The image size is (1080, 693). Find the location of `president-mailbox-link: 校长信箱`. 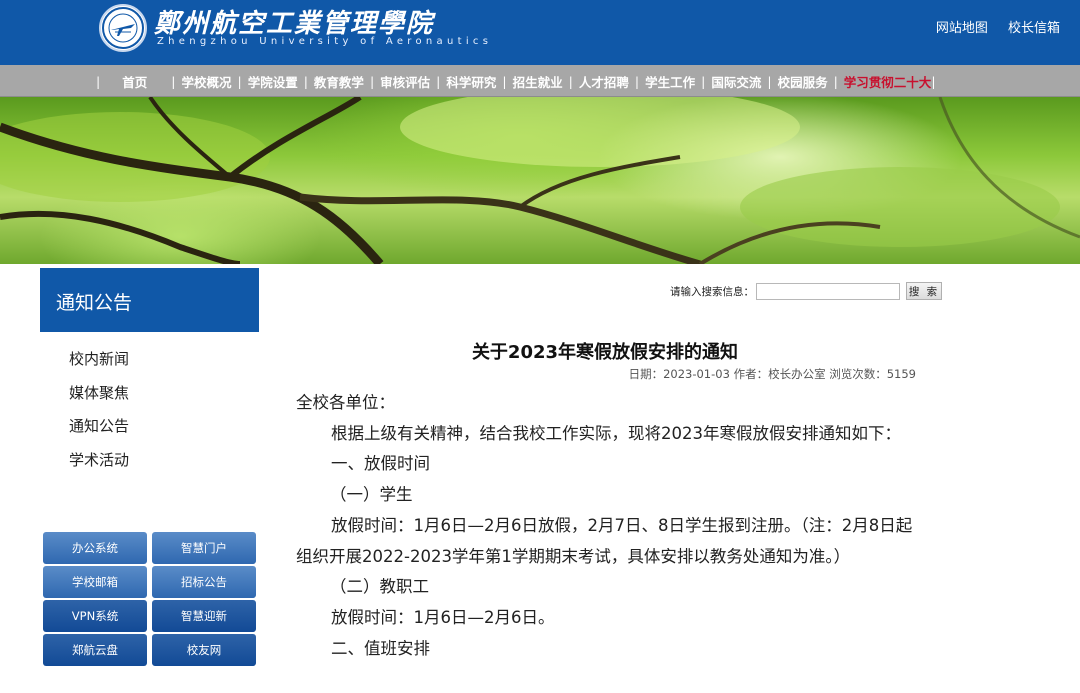

president-mailbox-link: 校长信箱 is located at coordinates (1034, 28).